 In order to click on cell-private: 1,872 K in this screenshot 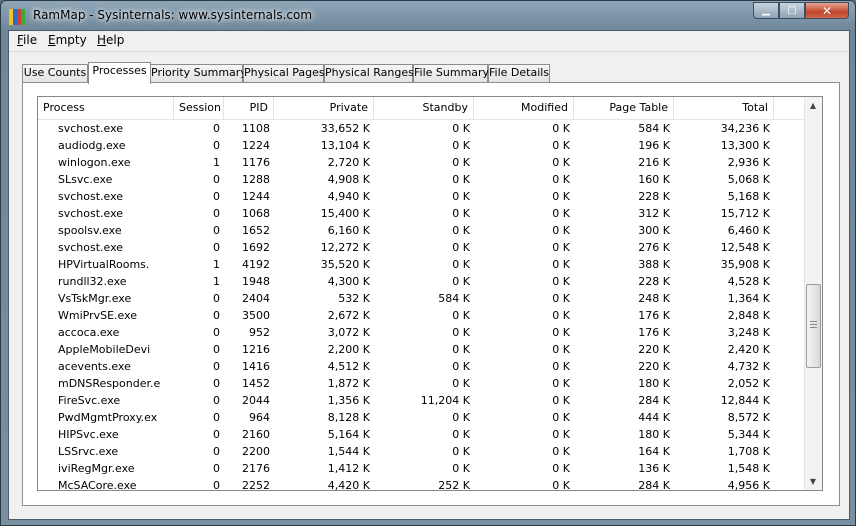, I will do `click(348, 383)`.